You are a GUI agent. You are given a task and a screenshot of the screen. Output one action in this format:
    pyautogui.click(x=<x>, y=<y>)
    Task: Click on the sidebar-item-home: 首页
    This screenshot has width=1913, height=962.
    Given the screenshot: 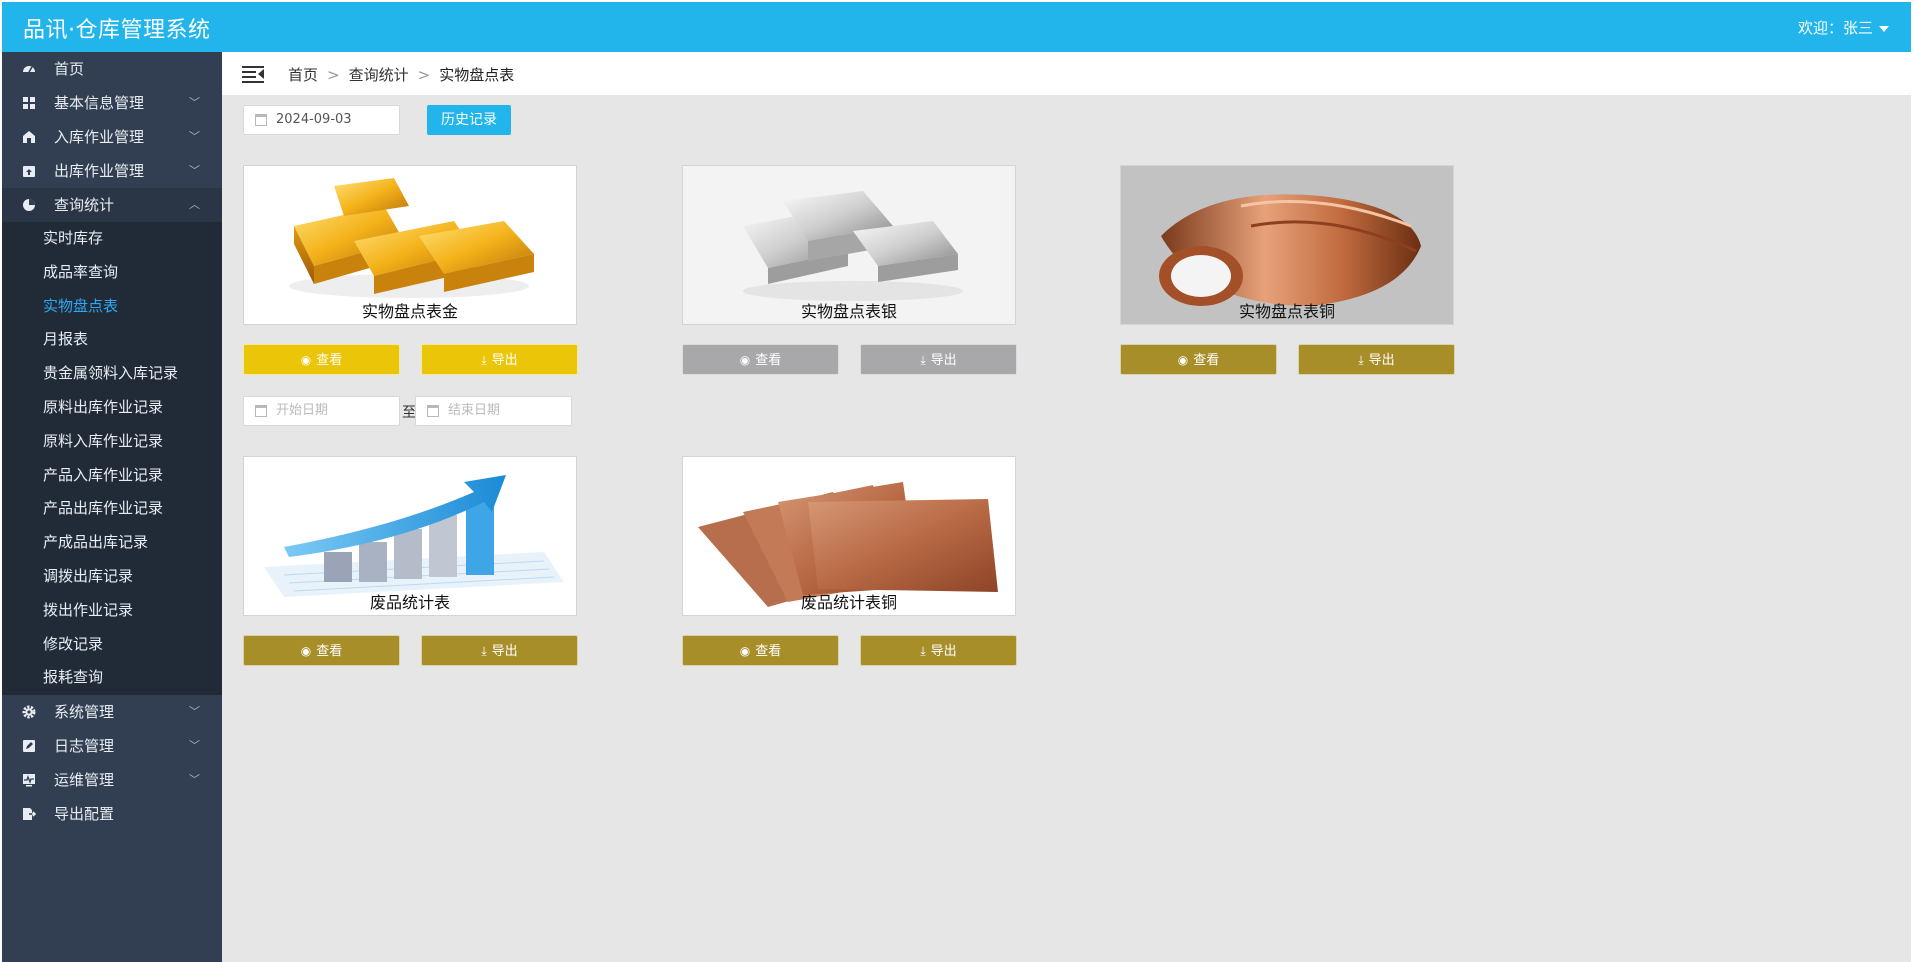 What is the action you would take?
    pyautogui.click(x=112, y=69)
    